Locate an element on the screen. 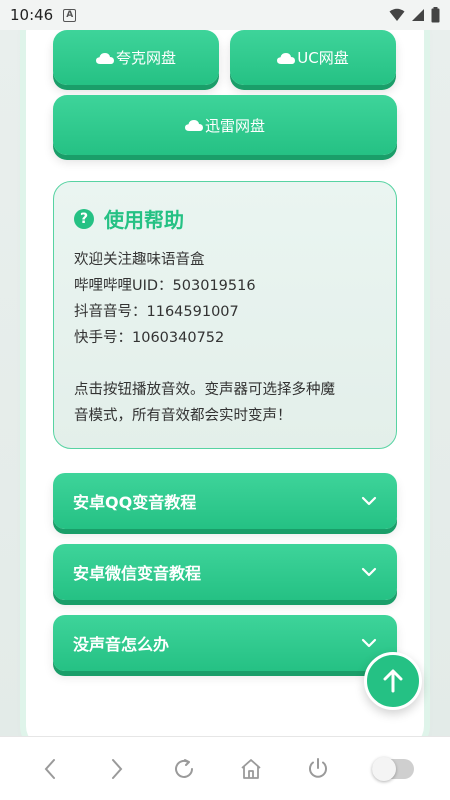  help-line: 哔哩哔哩UID：503019516 is located at coordinates (165, 286).